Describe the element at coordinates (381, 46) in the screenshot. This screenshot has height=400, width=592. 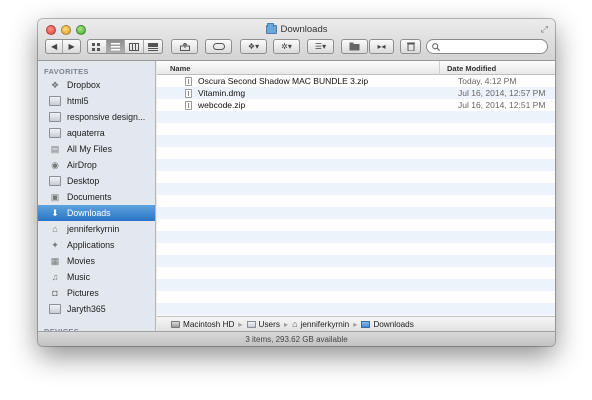
I see `path-toggle-button: ▸◂` at that location.